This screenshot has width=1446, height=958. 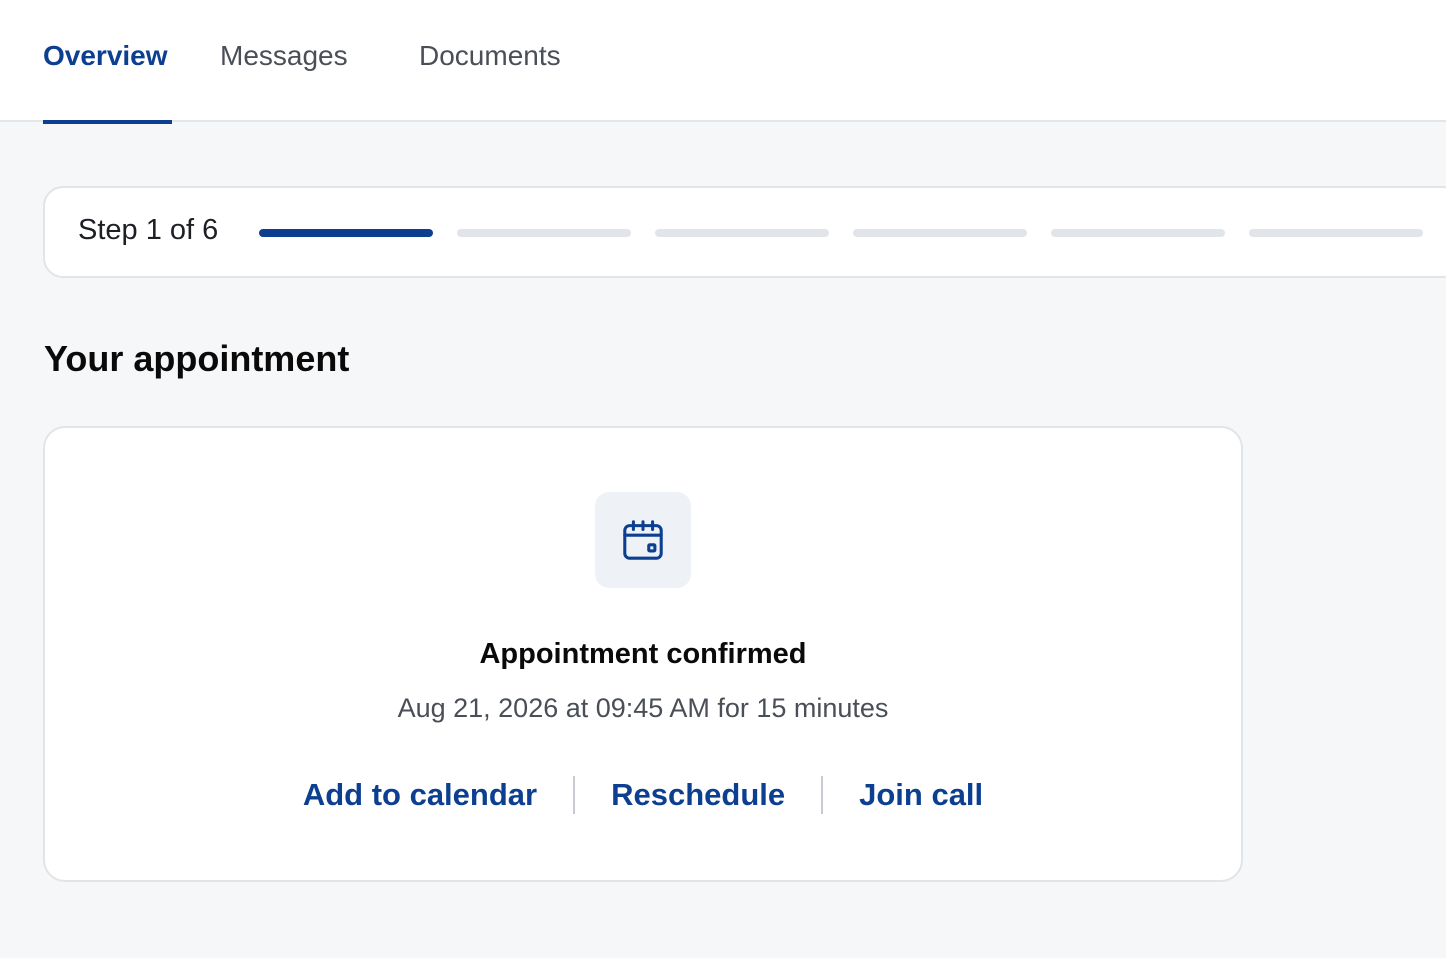 I want to click on appointment-actions: Add to calendar Reschedule Join call, so click(x=643, y=795).